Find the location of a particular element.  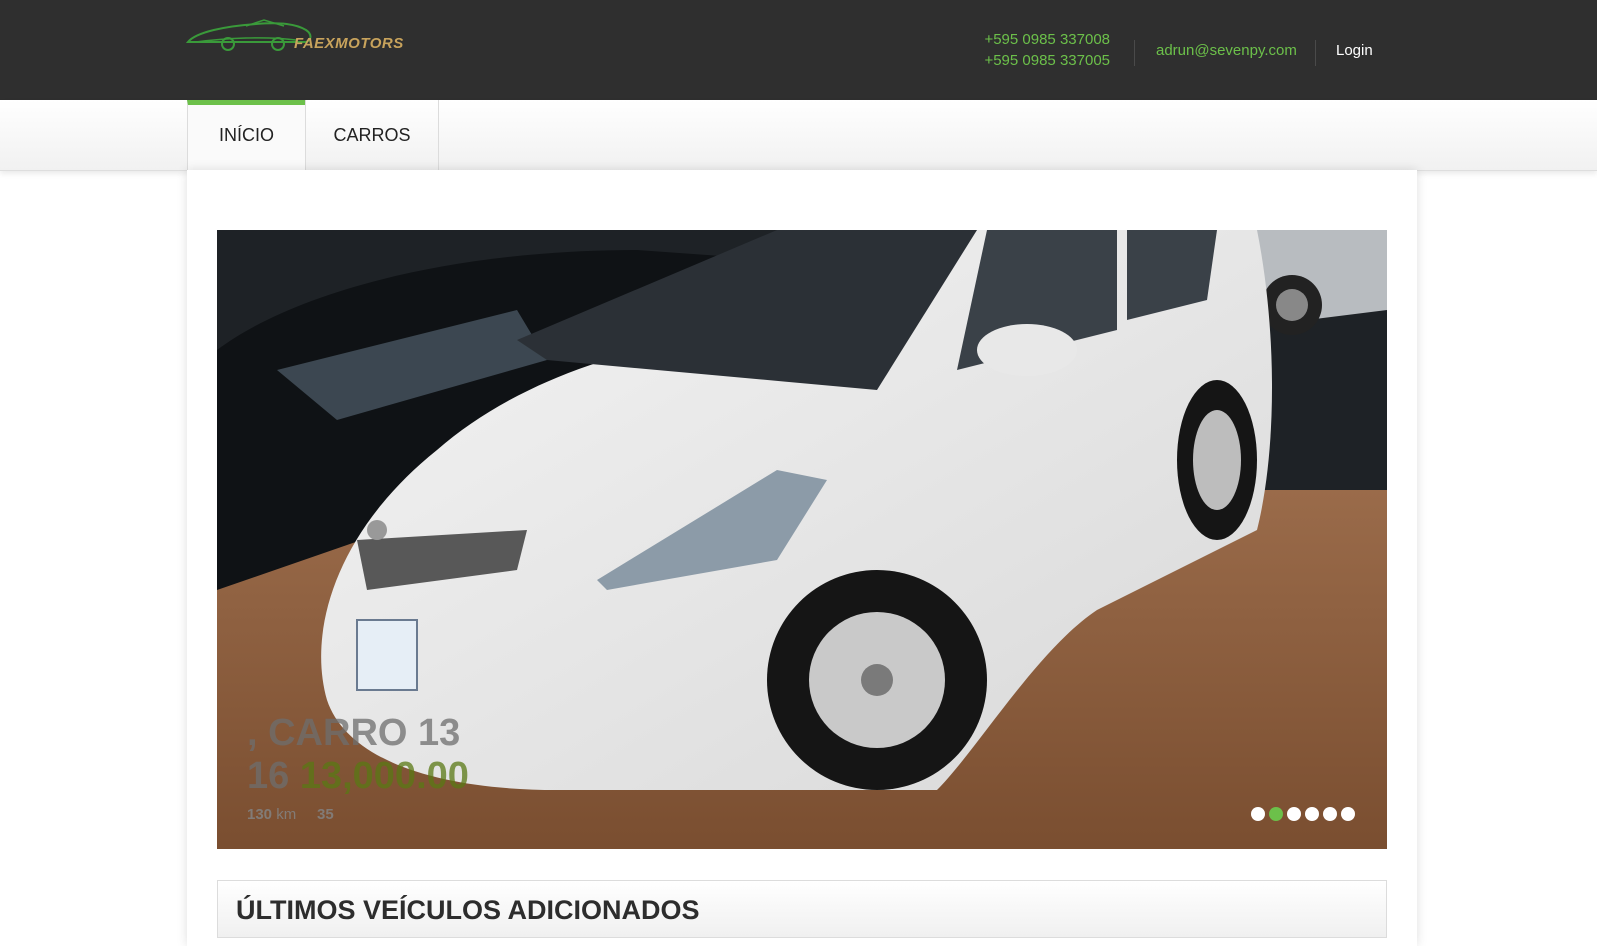

nav-tab-inicio: INÍCIO is located at coordinates (246, 135).